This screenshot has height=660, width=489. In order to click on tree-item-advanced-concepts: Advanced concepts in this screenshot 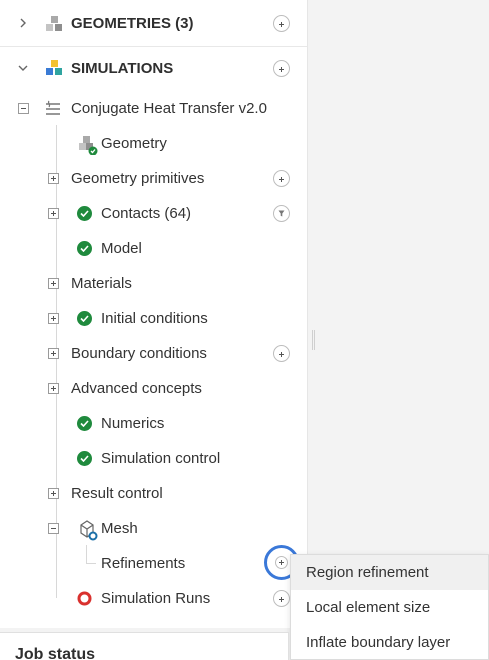, I will do `click(153, 388)`.